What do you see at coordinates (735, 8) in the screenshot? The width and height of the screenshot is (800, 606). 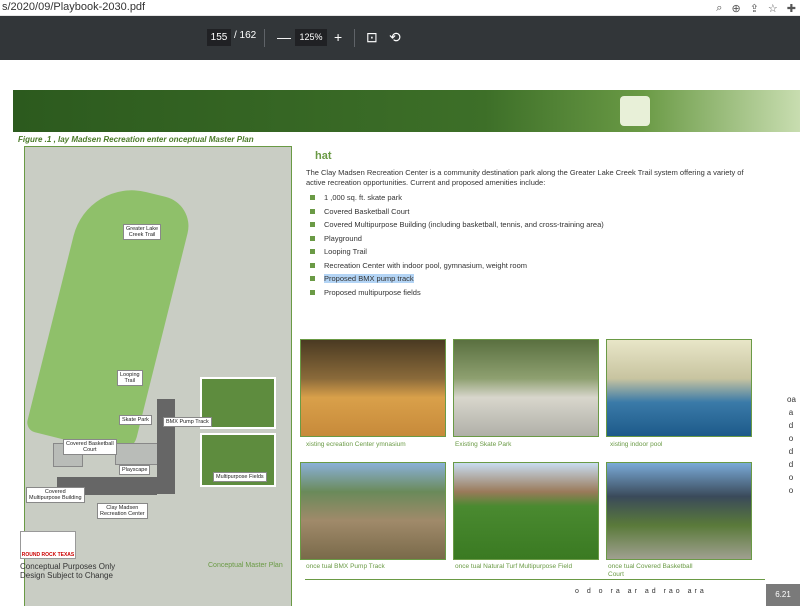 I see `zoom-icon: ⊕` at bounding box center [735, 8].